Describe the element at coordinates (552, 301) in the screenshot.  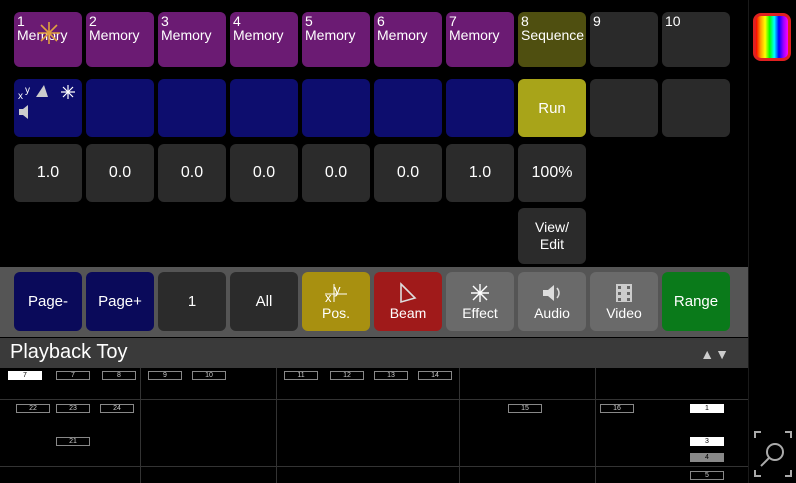
I see `audio-button: Audio` at that location.